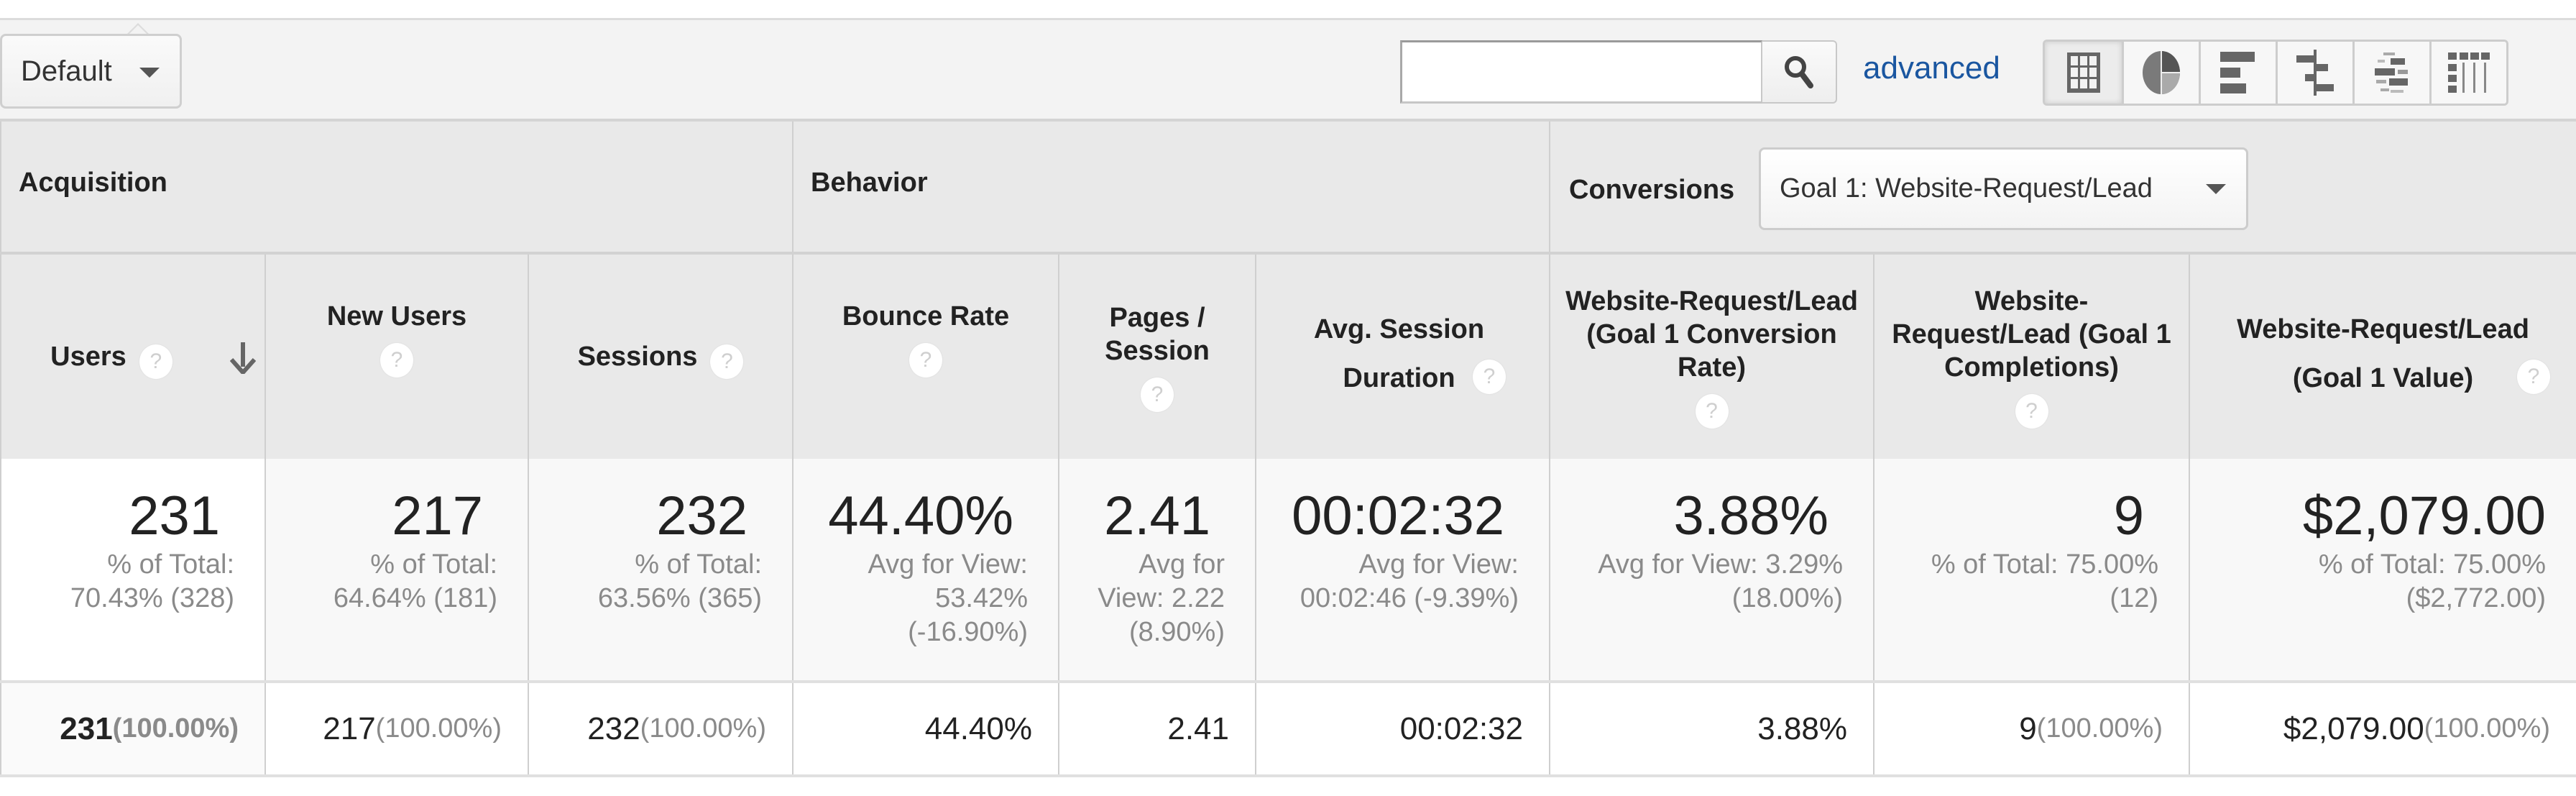 This screenshot has width=2576, height=796. I want to click on summary-cell-bounce-rate: 44.40% Avg for View: 53.42% (-16.90%), so click(925, 569).